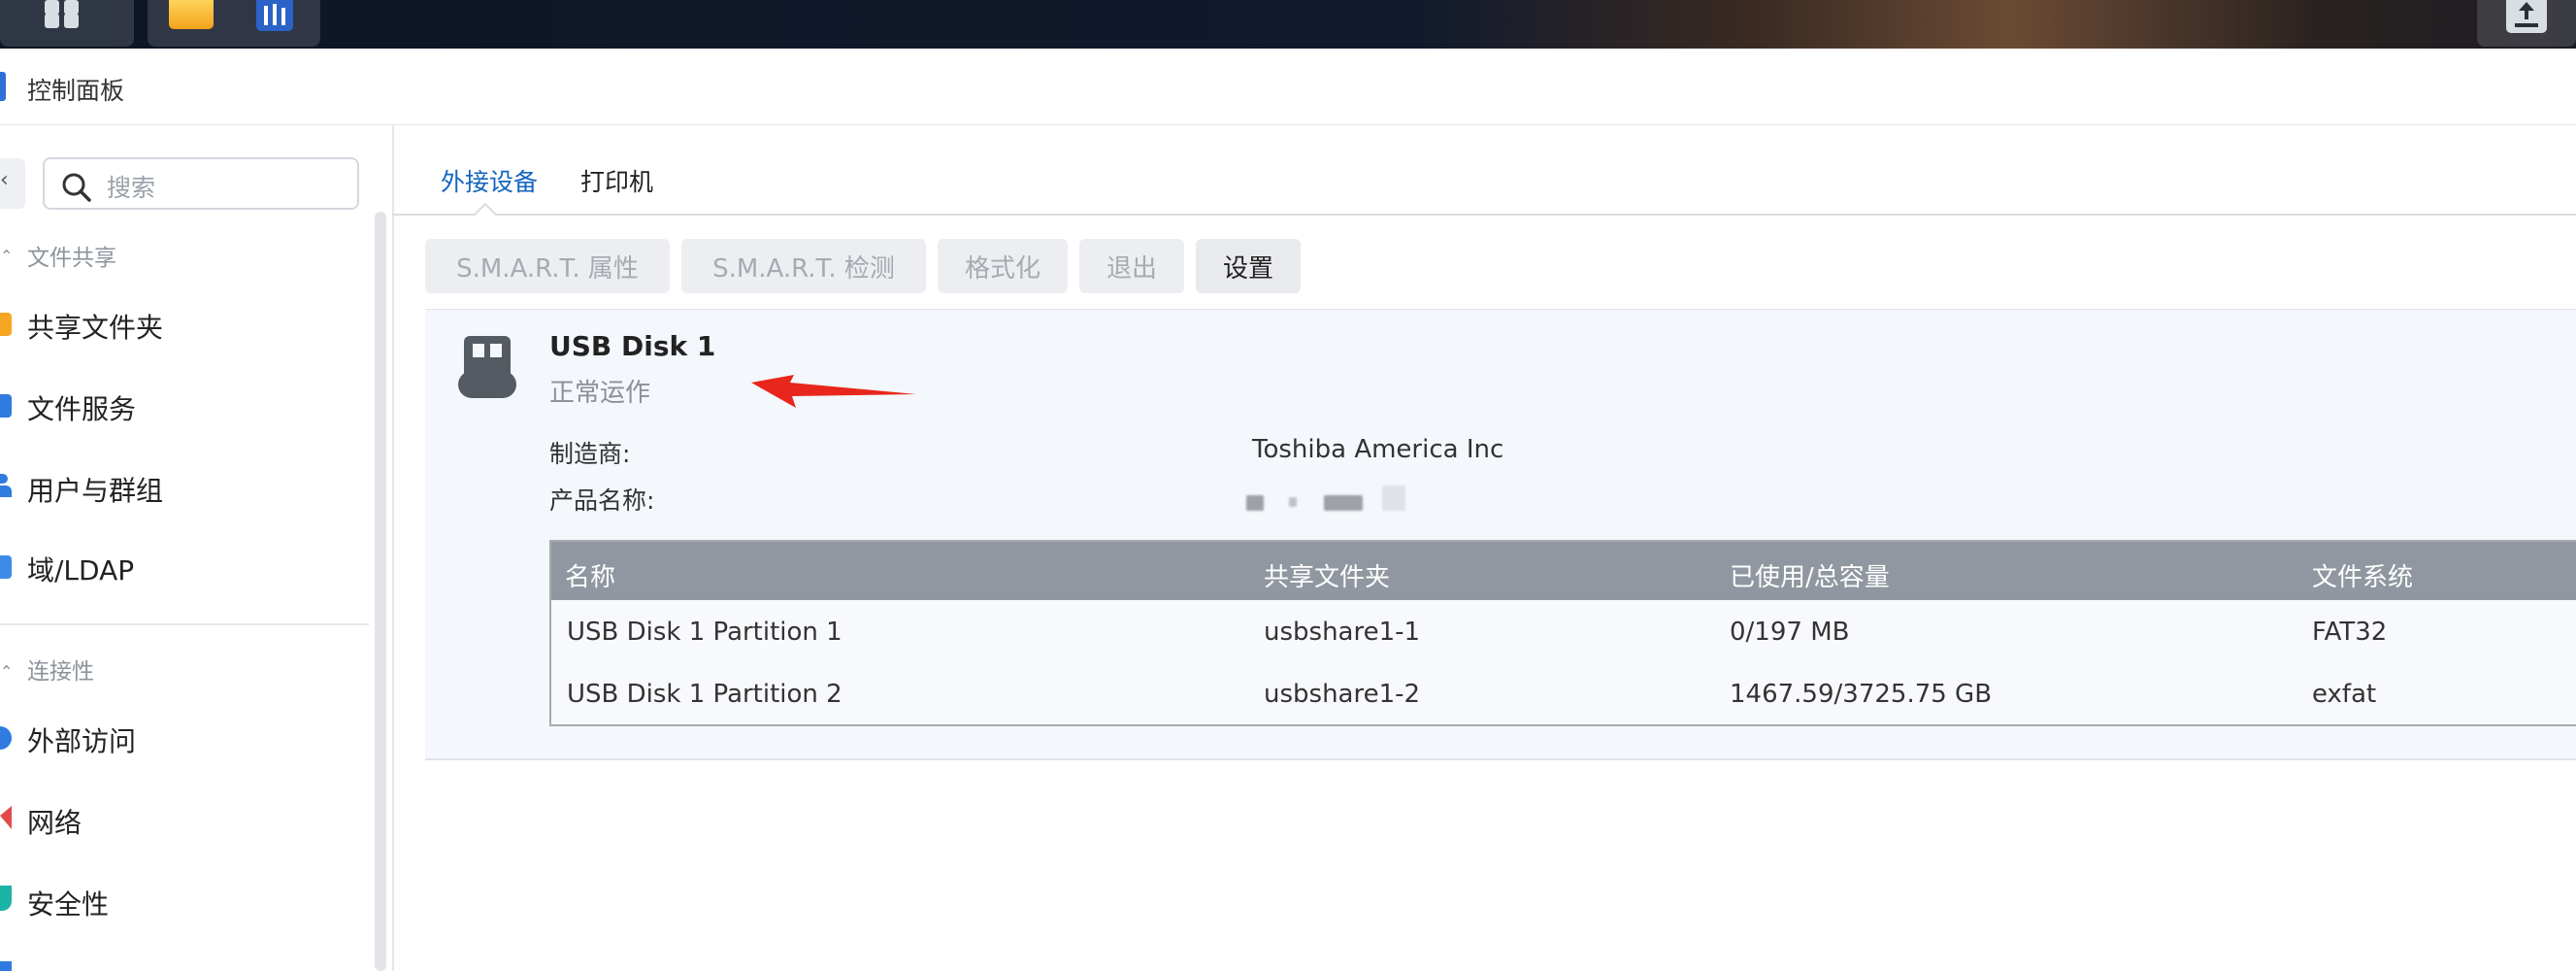 This screenshot has height=971, width=2576. I want to click on desktop-taskbar, so click(1288, 25).